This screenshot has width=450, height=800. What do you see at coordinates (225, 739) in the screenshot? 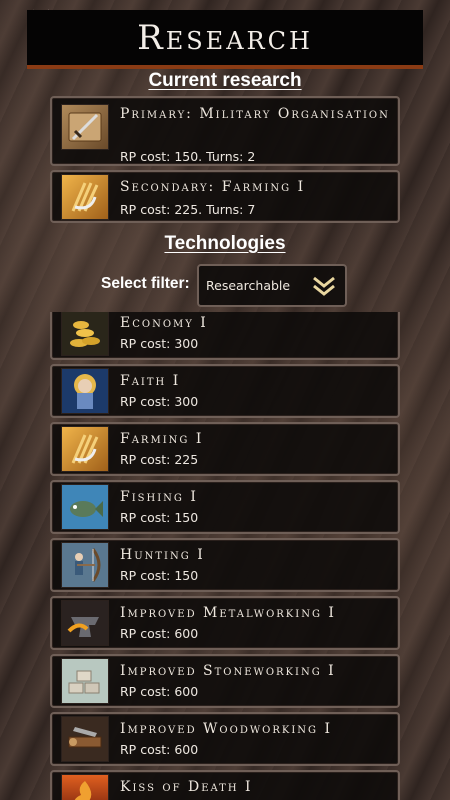
I see `tech-item-woodworking: Improved Woodworking I RP cost: 600` at bounding box center [225, 739].